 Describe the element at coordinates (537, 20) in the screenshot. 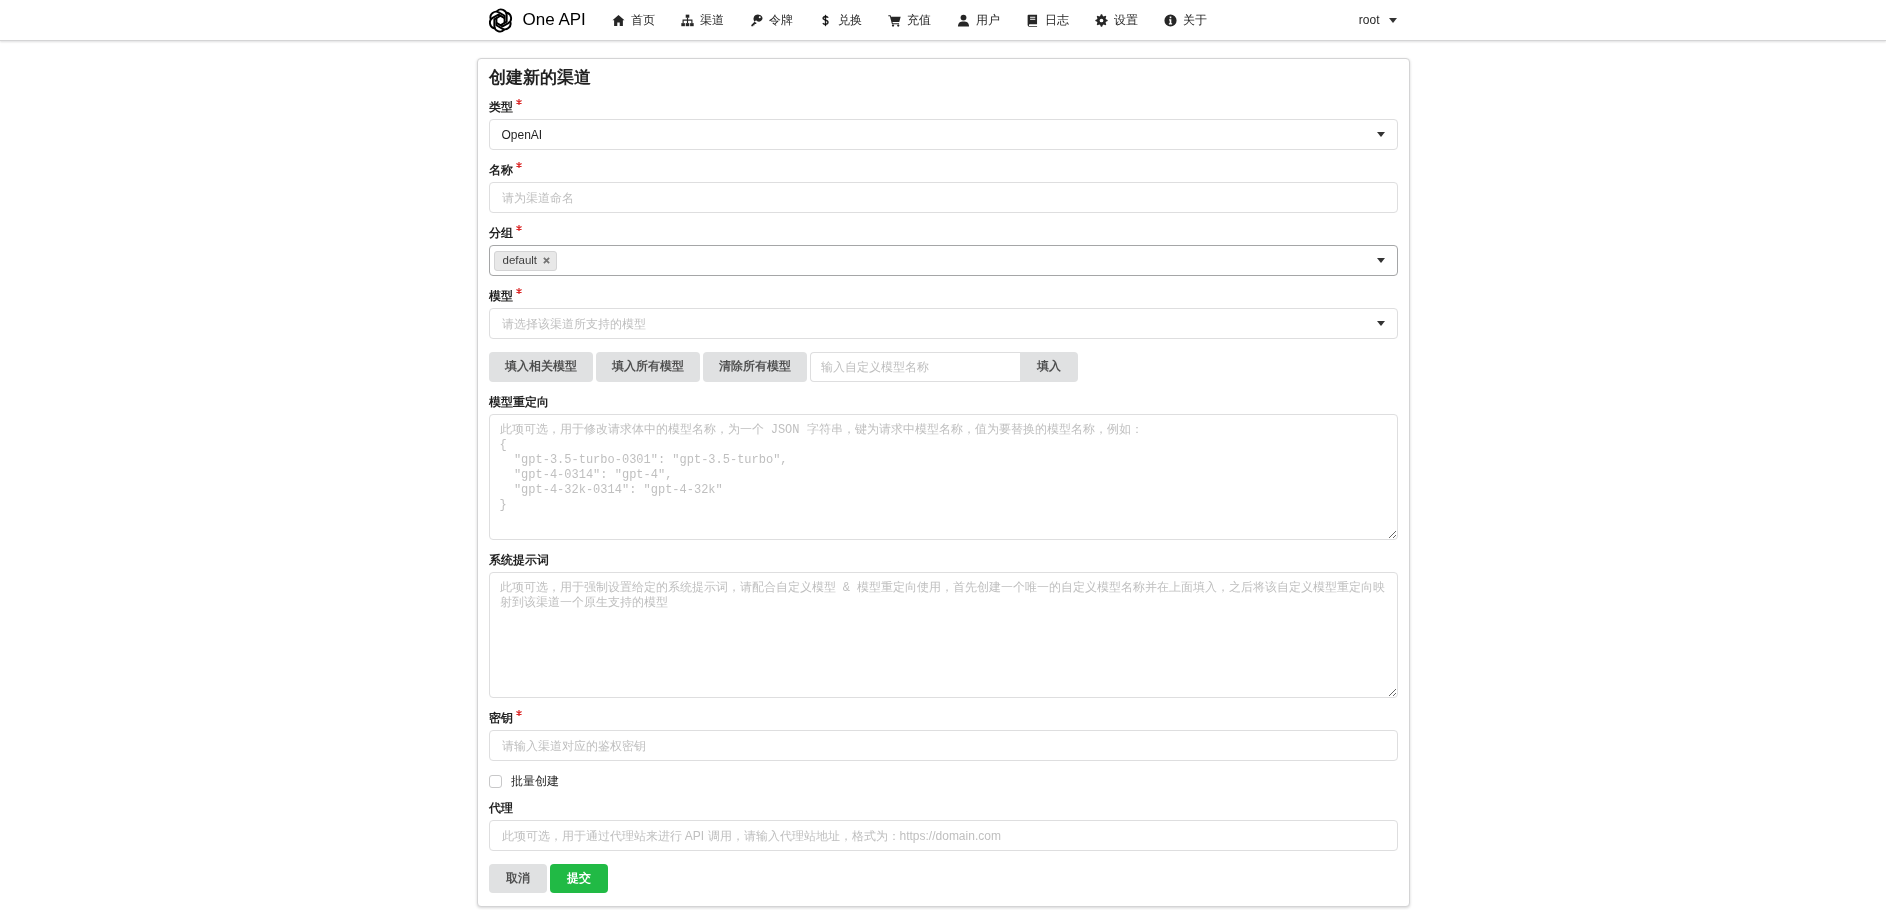

I see `brand-link: One API` at that location.